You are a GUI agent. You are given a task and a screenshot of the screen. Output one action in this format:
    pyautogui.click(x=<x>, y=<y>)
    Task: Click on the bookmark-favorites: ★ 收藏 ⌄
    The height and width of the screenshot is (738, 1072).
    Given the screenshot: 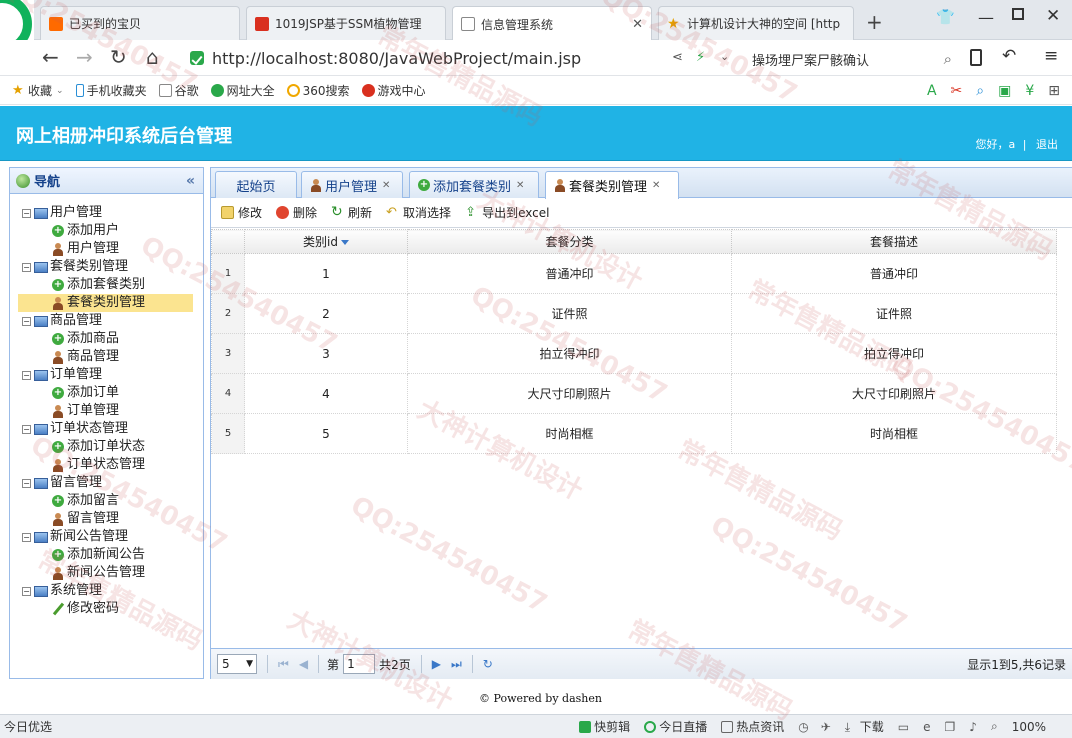 What is the action you would take?
    pyautogui.click(x=38, y=90)
    